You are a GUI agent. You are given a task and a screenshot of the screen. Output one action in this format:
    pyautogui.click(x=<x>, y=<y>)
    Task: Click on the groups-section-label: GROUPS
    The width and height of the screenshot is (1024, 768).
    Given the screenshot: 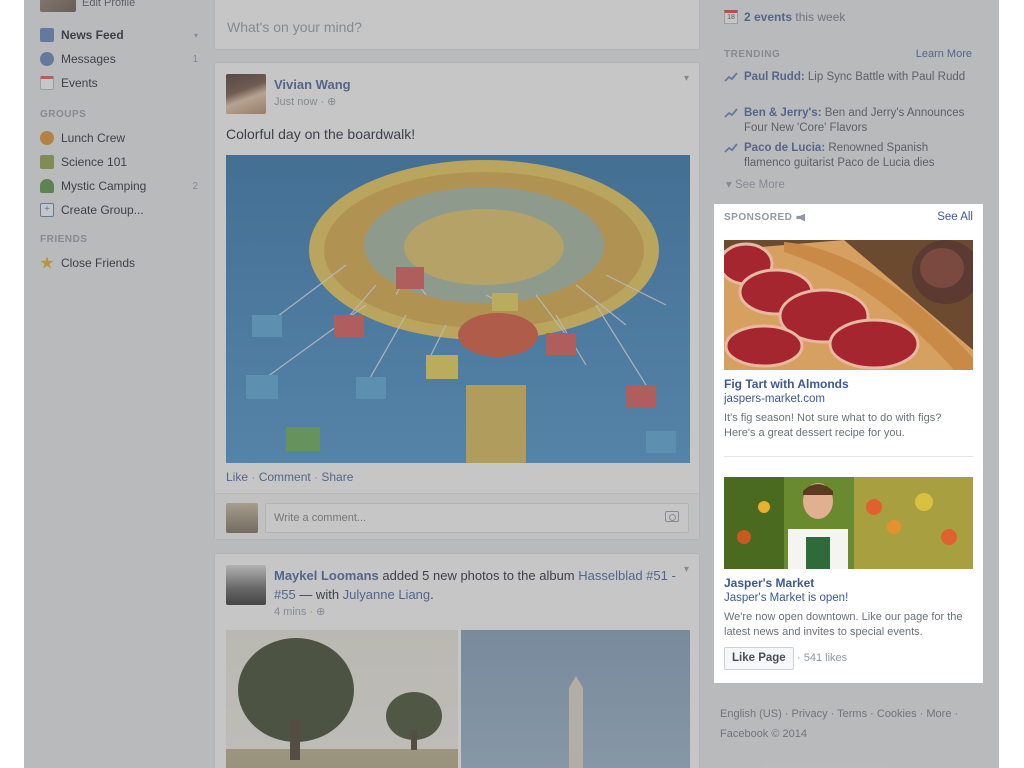 What is the action you would take?
    pyautogui.click(x=63, y=114)
    